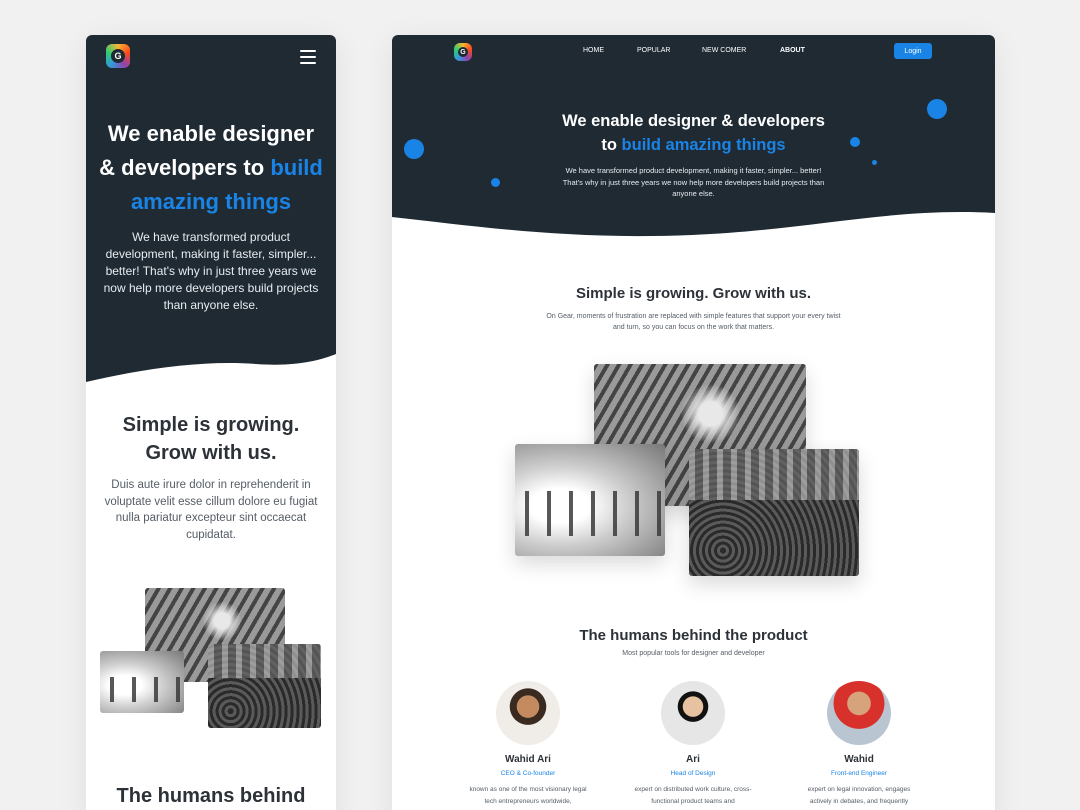 This screenshot has height=810, width=1080. Describe the element at coordinates (858, 773) in the screenshot. I see `member-role: Front-end Engineer` at that location.